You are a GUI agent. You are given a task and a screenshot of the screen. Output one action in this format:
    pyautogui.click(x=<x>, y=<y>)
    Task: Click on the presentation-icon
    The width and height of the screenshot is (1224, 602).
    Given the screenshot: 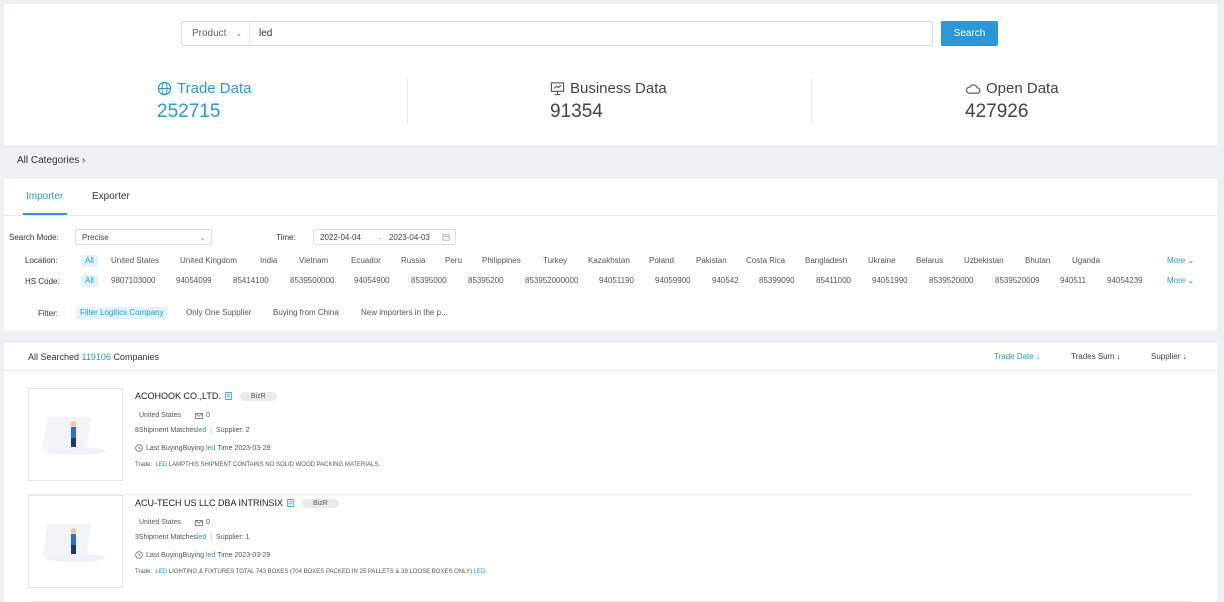 What is the action you would take?
    pyautogui.click(x=557, y=89)
    